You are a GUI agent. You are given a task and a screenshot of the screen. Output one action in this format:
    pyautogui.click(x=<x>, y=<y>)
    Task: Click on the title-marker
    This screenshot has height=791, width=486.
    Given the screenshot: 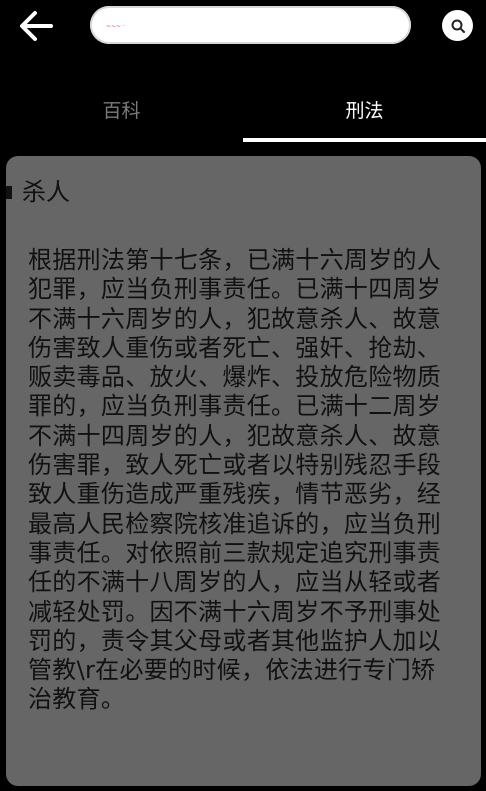 What is the action you would take?
    pyautogui.click(x=9, y=192)
    